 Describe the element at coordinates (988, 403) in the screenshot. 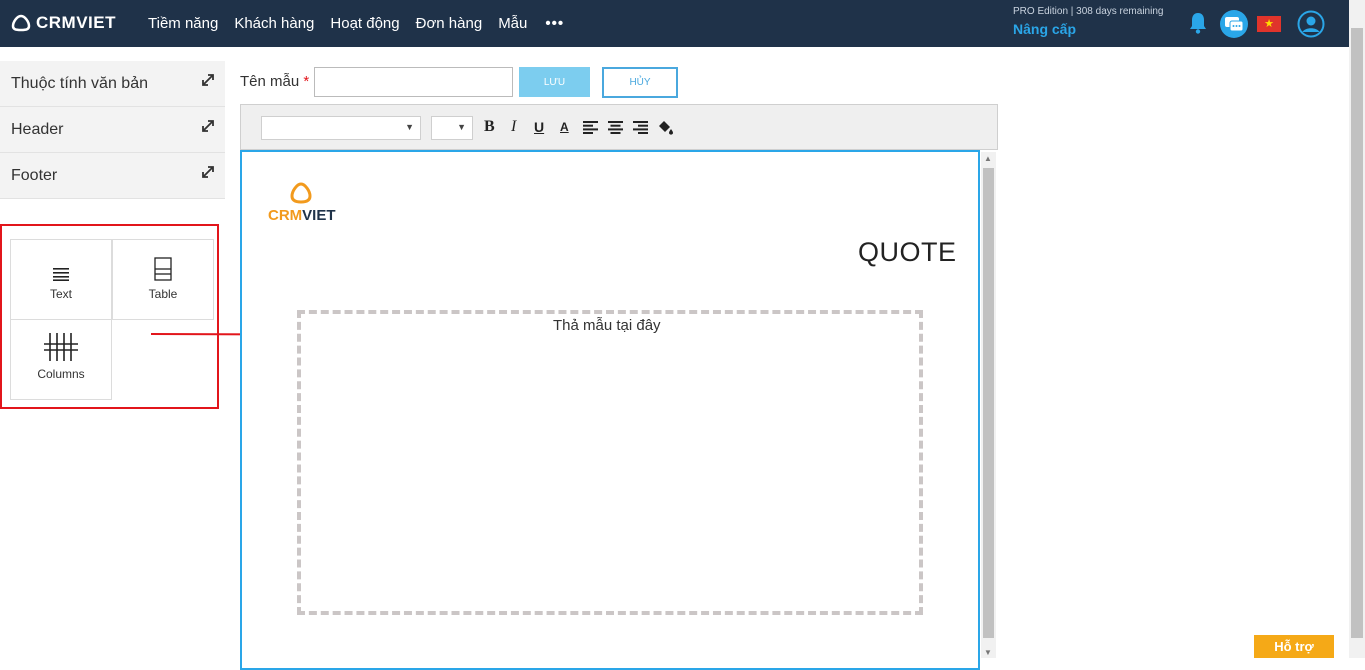

I see `editor-scrollbar-thumb` at that location.